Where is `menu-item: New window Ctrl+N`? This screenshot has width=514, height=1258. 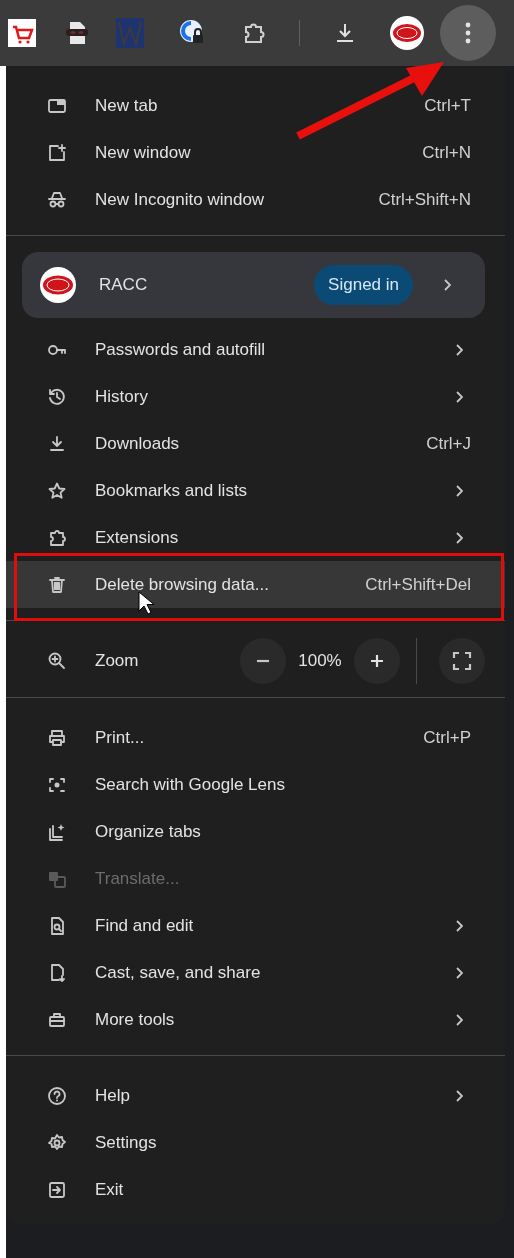 menu-item: New window Ctrl+N is located at coordinates (255, 152).